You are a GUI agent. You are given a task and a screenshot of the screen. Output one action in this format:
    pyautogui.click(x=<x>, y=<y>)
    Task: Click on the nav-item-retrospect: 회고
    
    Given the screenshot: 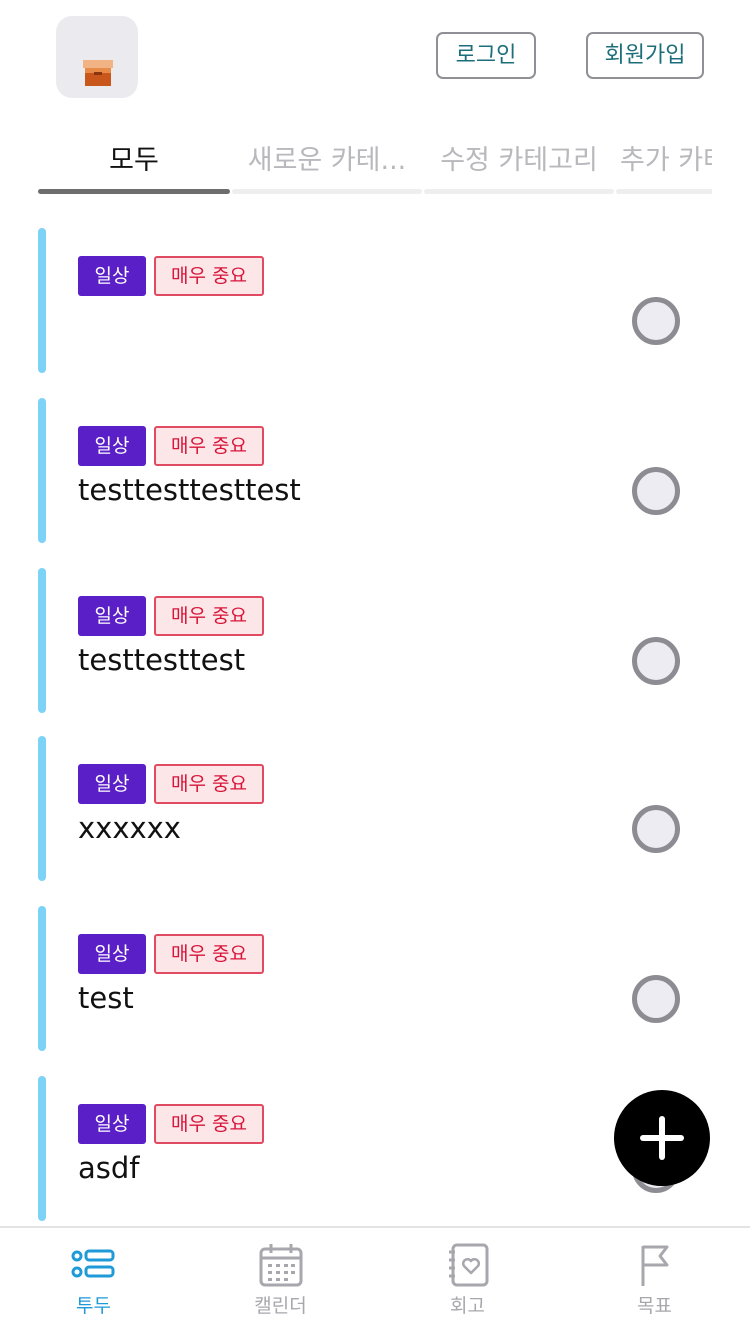 What is the action you would take?
    pyautogui.click(x=467, y=1281)
    